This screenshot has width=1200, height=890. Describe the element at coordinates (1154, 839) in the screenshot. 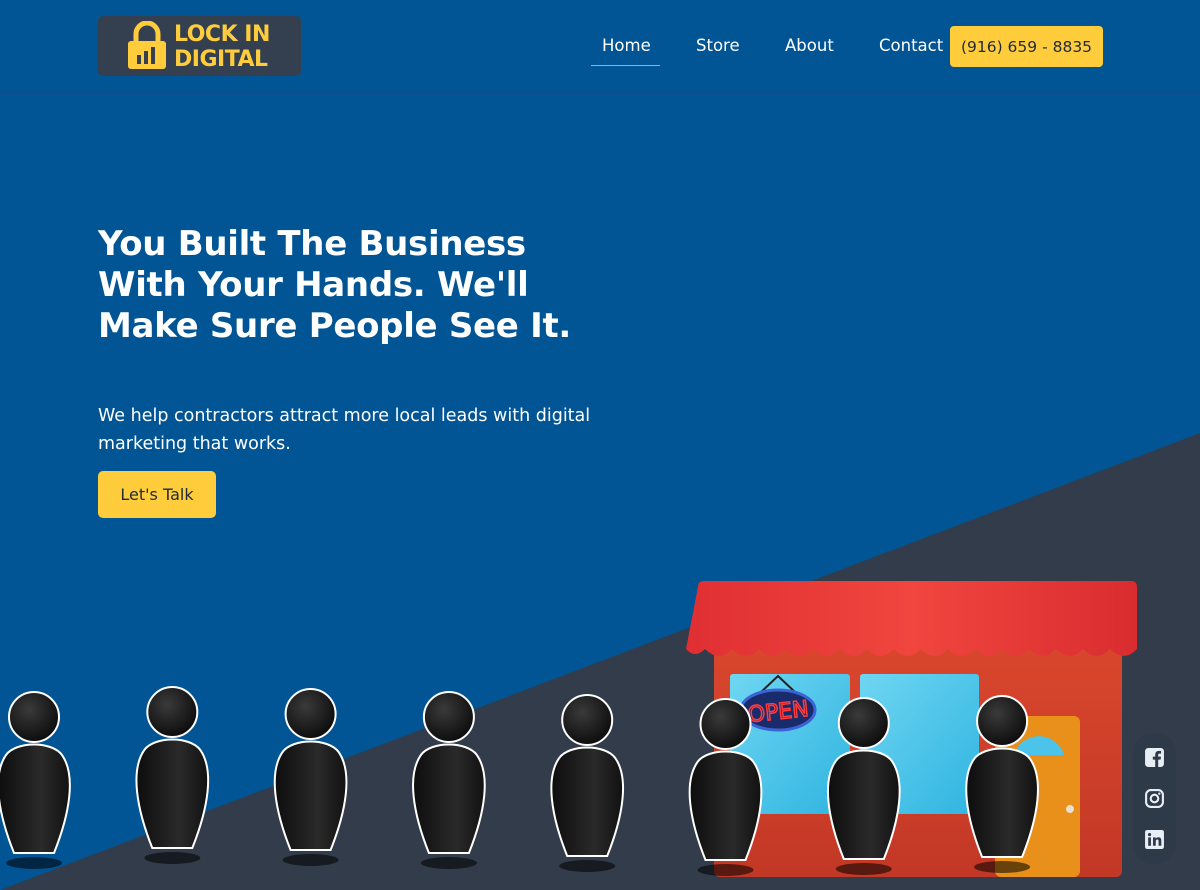

I see `linkedin-icon` at that location.